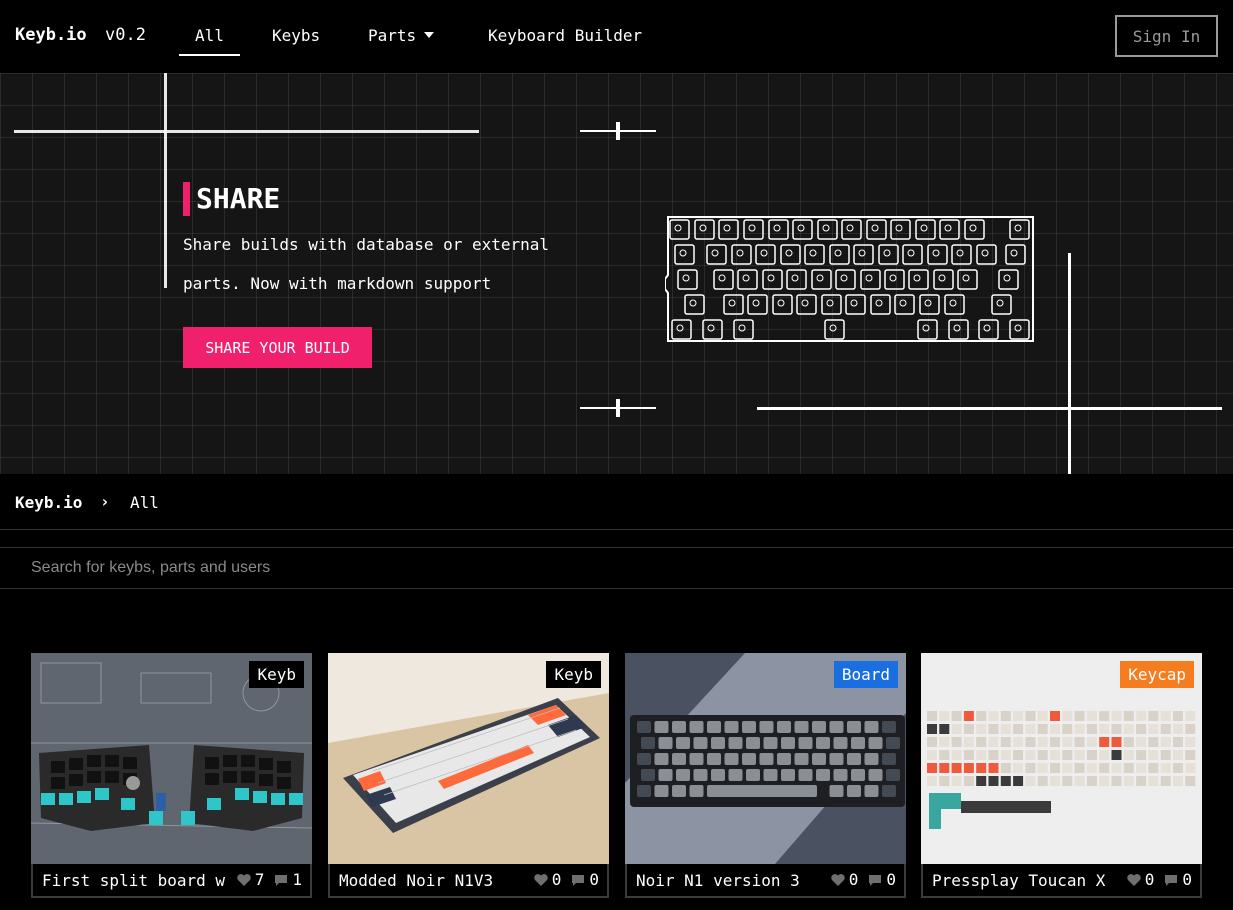 The height and width of the screenshot is (910, 1233). What do you see at coordinates (51, 35) in the screenshot?
I see `brand-logo: Keyb.io` at bounding box center [51, 35].